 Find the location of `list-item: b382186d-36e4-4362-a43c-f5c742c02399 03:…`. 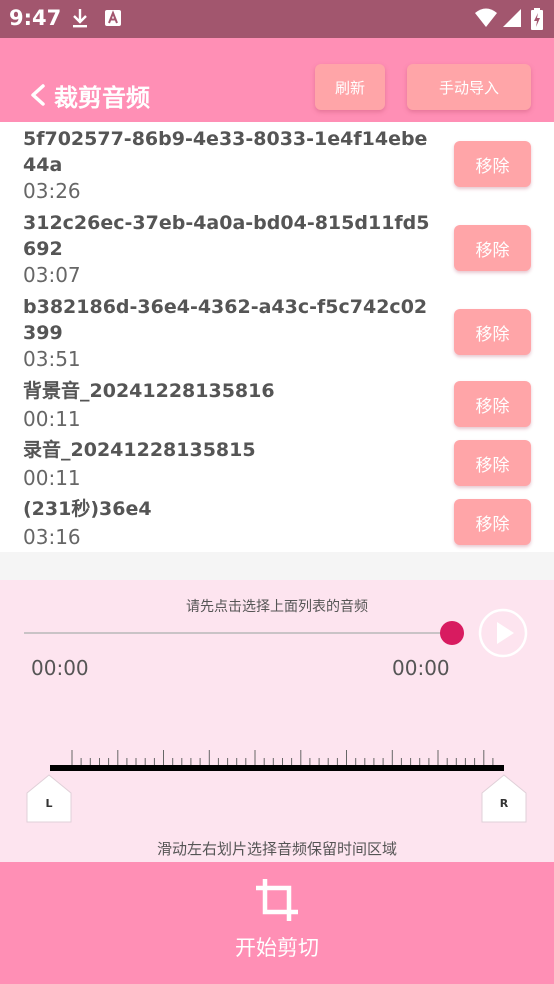

list-item: b382186d-36e4-4362-a43c-f5c742c02399 03:… is located at coordinates (277, 332).